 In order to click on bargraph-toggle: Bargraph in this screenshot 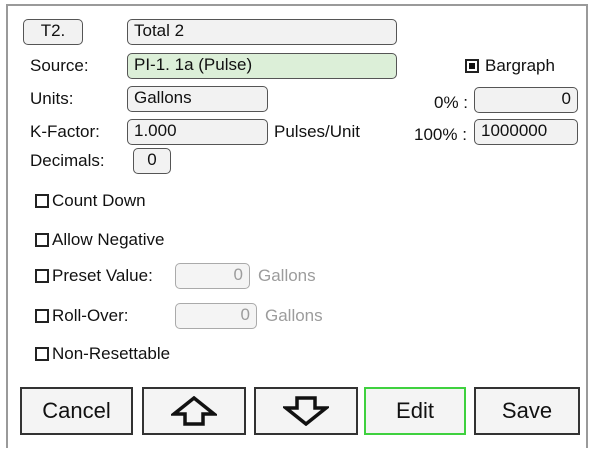, I will do `click(510, 66)`.